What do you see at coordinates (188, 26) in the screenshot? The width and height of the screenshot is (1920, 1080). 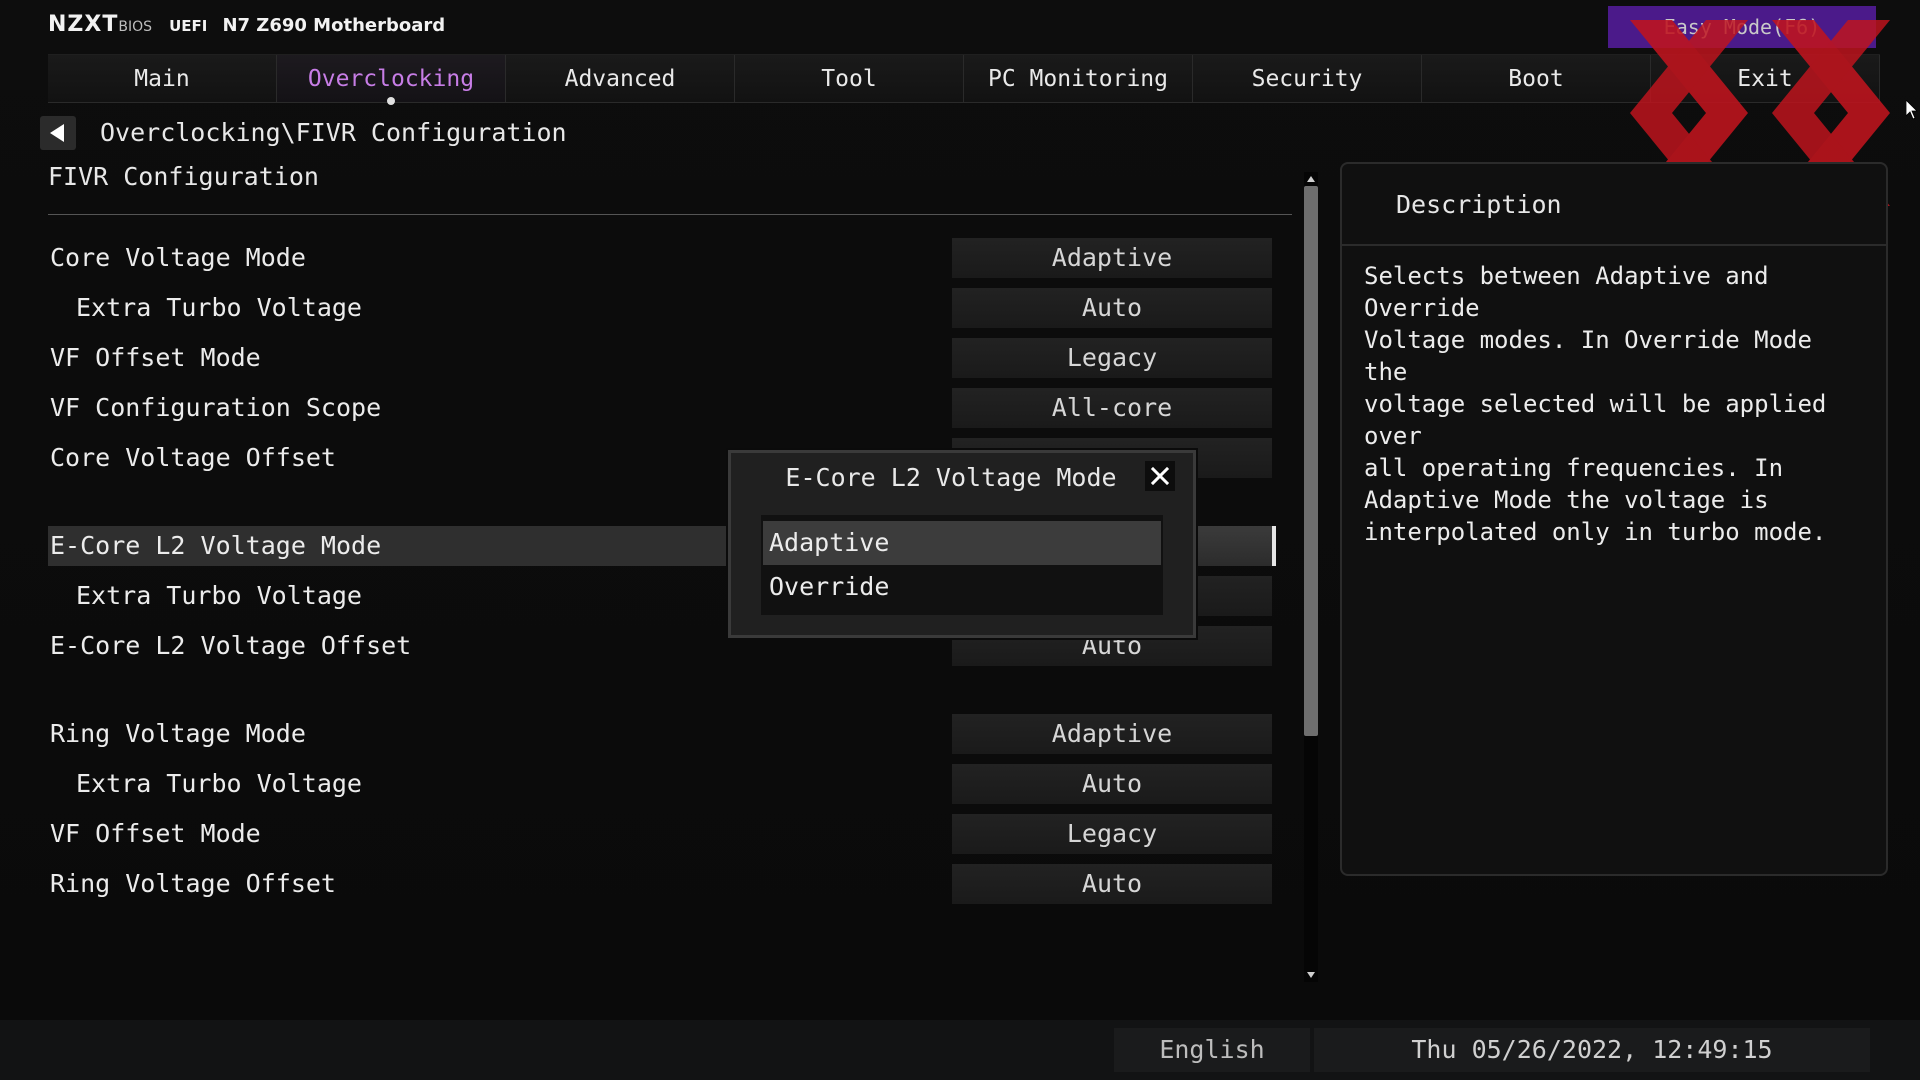 I see `uefi-label: UEFI` at bounding box center [188, 26].